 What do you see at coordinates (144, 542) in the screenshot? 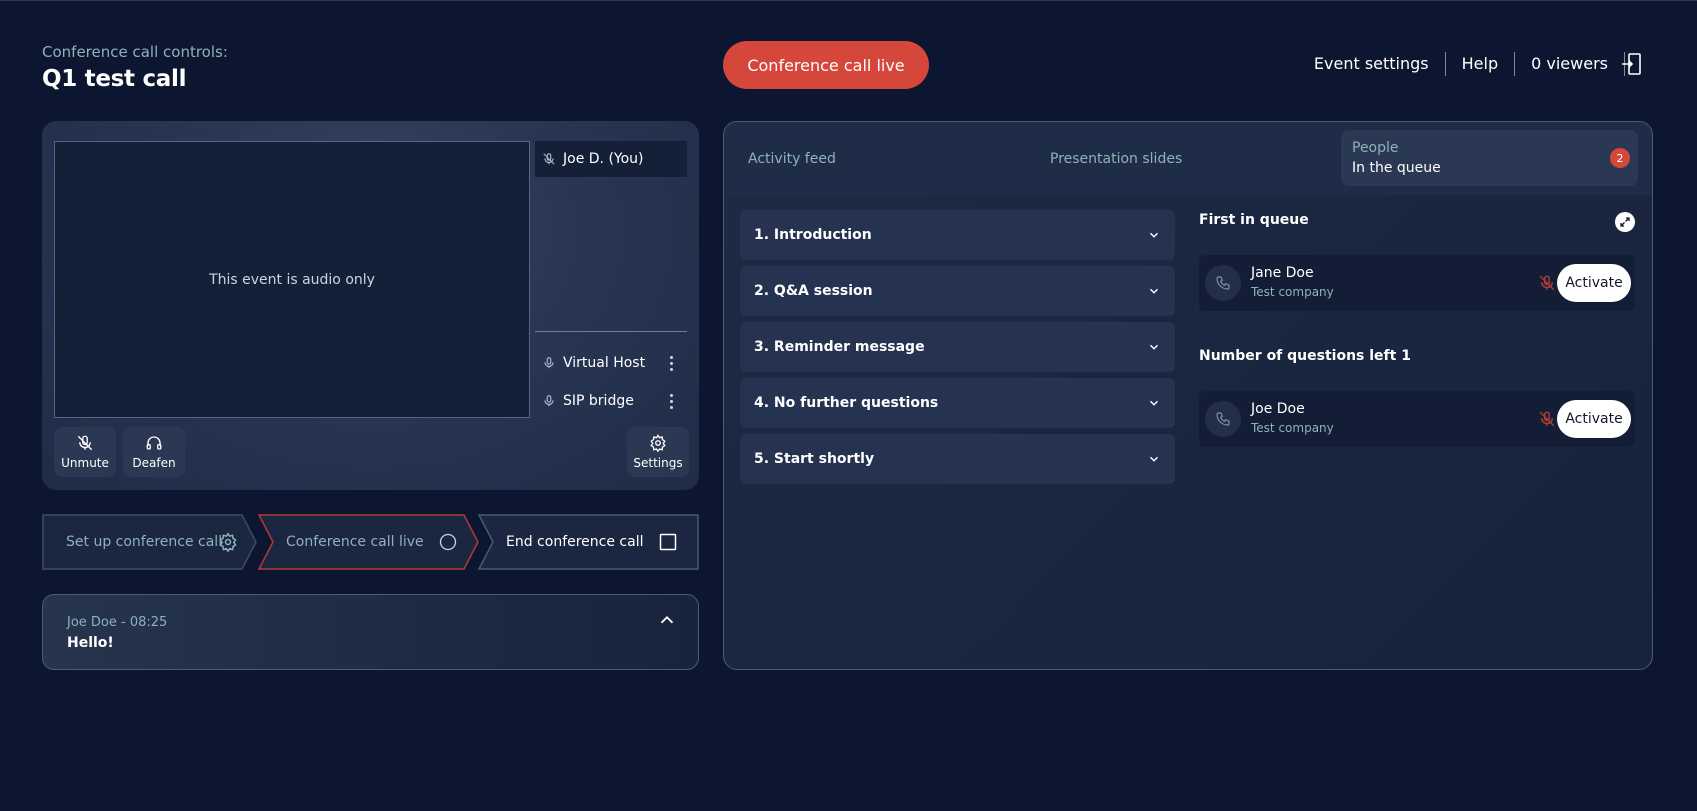
I see `step-setup-label: Set up conference call` at bounding box center [144, 542].